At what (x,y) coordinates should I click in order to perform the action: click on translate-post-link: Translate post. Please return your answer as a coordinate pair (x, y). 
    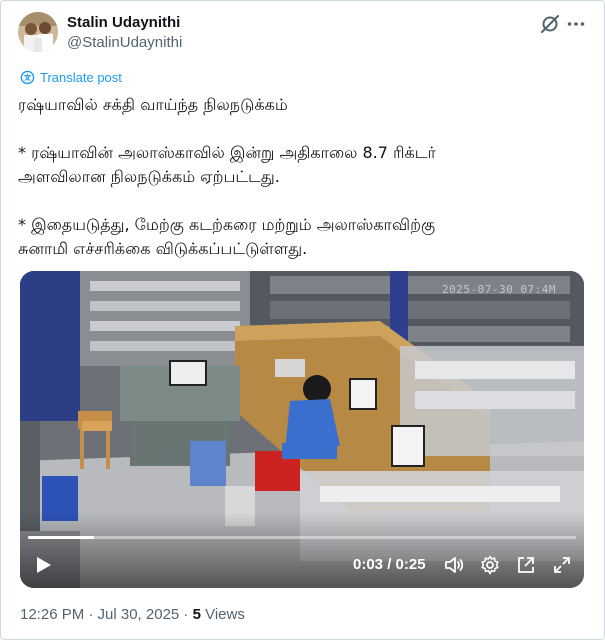
    Looking at the image, I should click on (71, 77).